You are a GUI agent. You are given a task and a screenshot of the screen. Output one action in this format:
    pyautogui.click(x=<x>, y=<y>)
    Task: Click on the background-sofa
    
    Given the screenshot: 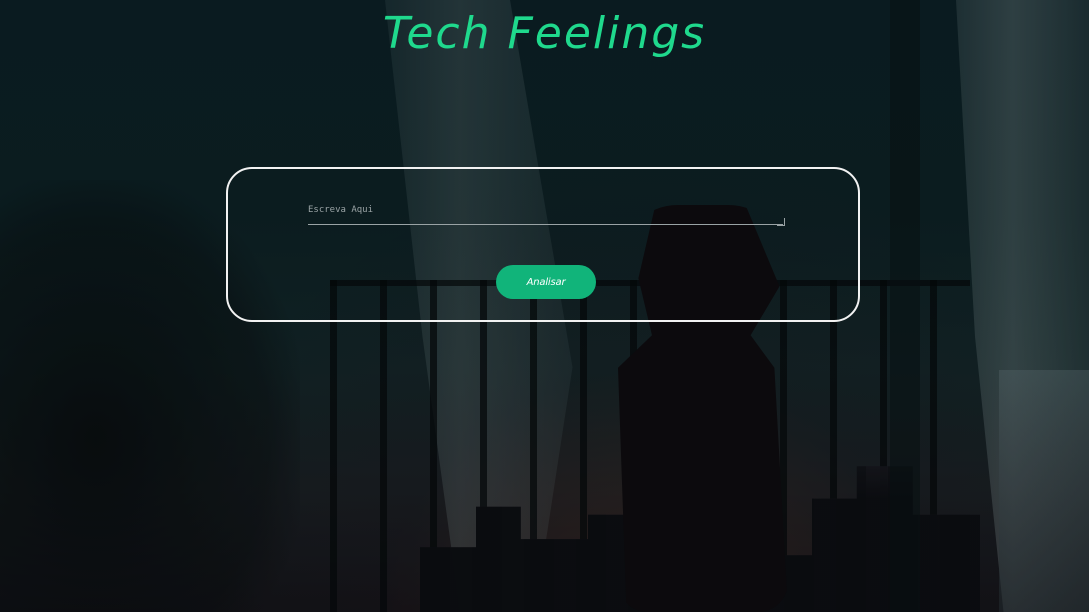 What is the action you would take?
    pyautogui.click(x=1044, y=491)
    